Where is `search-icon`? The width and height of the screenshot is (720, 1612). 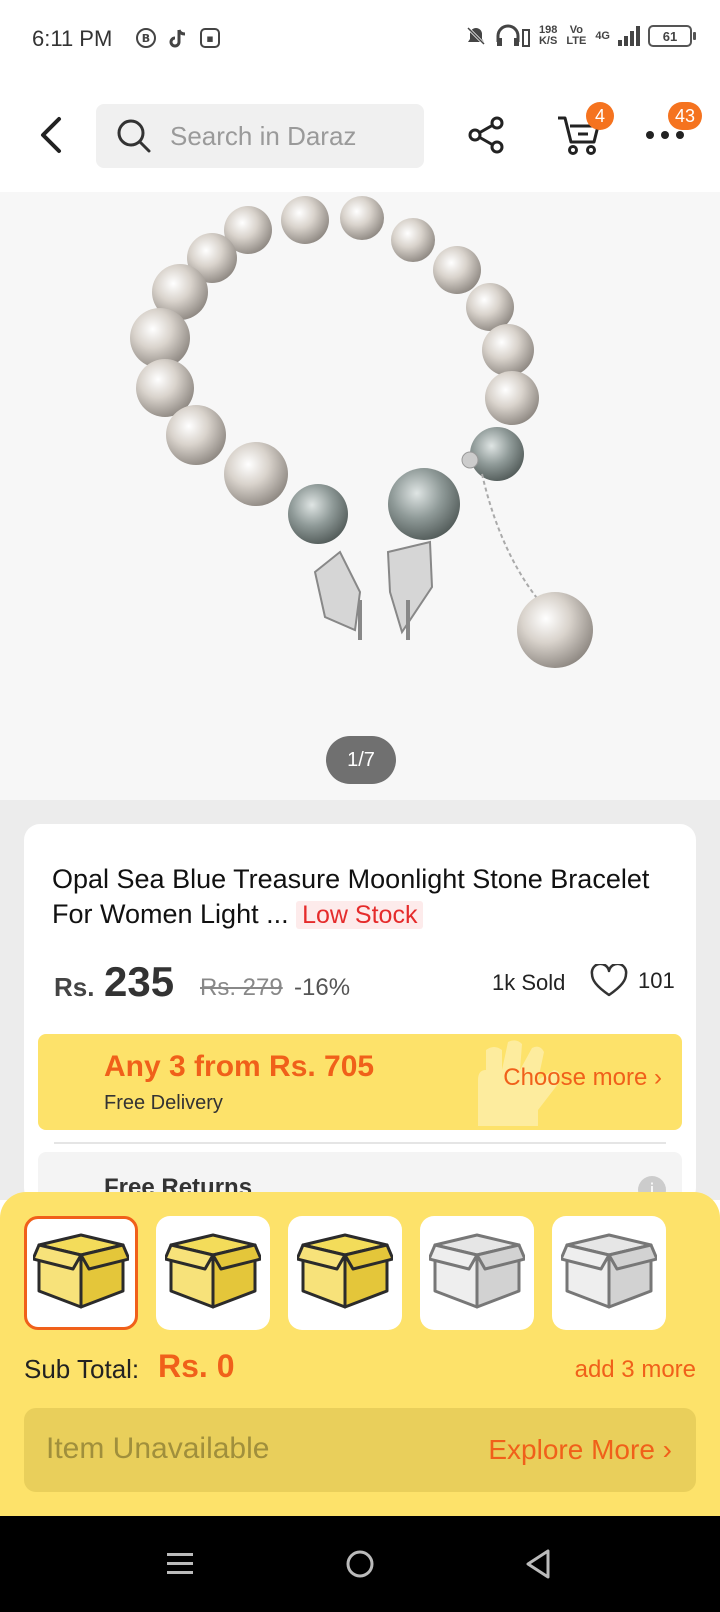
search-icon is located at coordinates (134, 136).